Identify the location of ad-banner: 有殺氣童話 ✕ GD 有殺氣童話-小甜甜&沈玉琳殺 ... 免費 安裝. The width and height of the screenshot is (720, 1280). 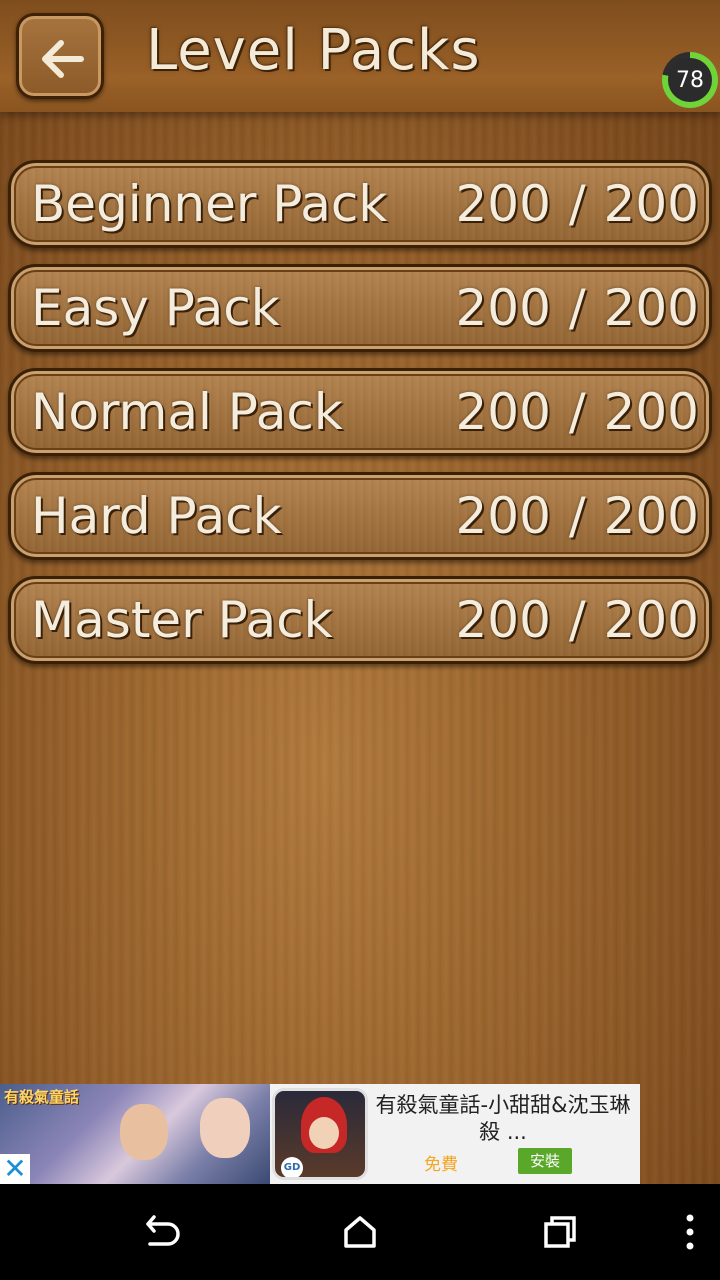
(320, 1134).